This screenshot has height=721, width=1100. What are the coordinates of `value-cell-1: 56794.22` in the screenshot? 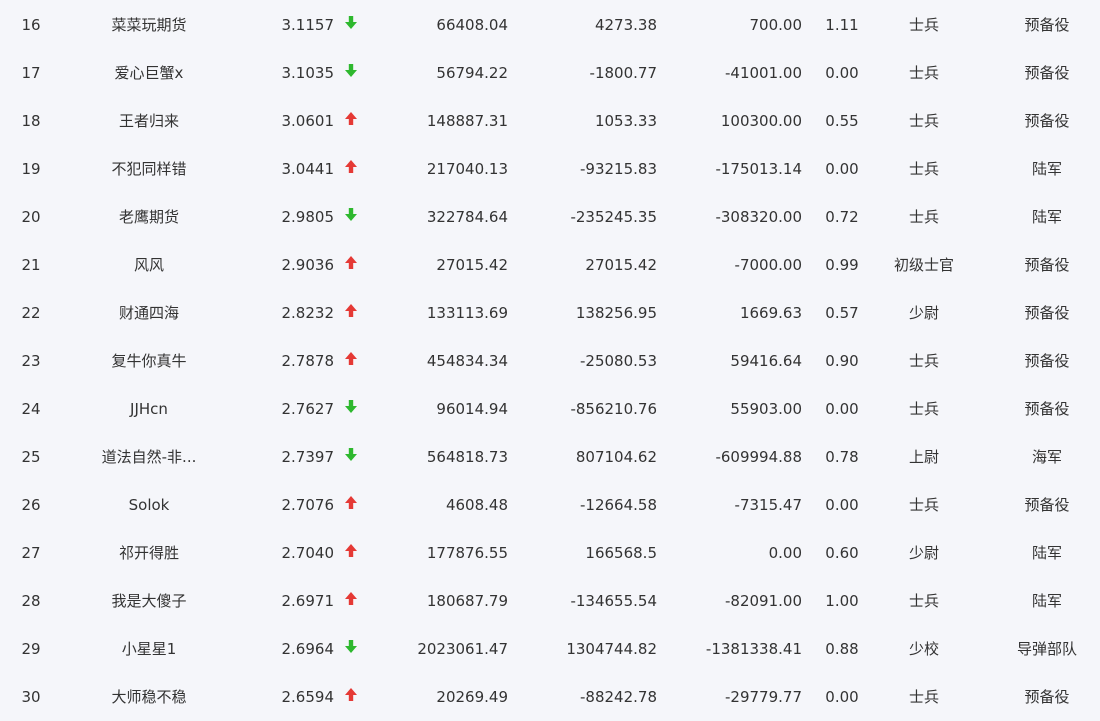 It's located at (472, 73).